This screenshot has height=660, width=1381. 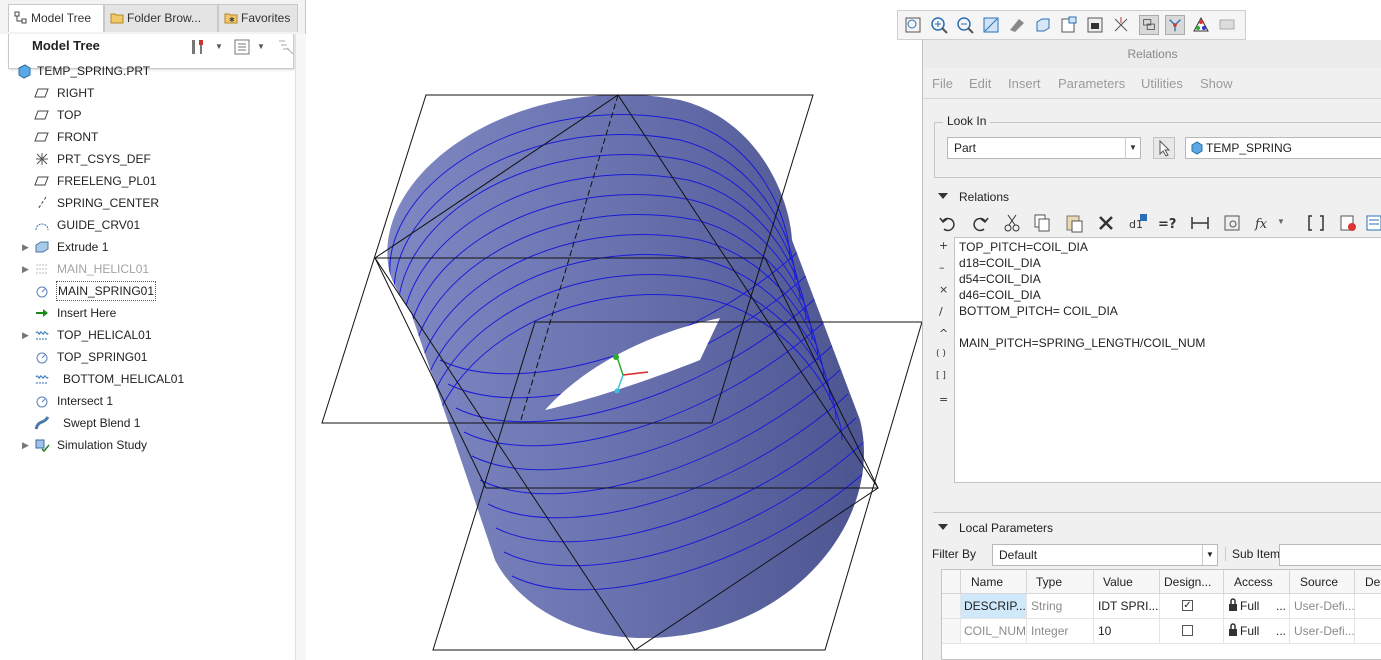 What do you see at coordinates (242, 47) in the screenshot?
I see `show-list-icon` at bounding box center [242, 47].